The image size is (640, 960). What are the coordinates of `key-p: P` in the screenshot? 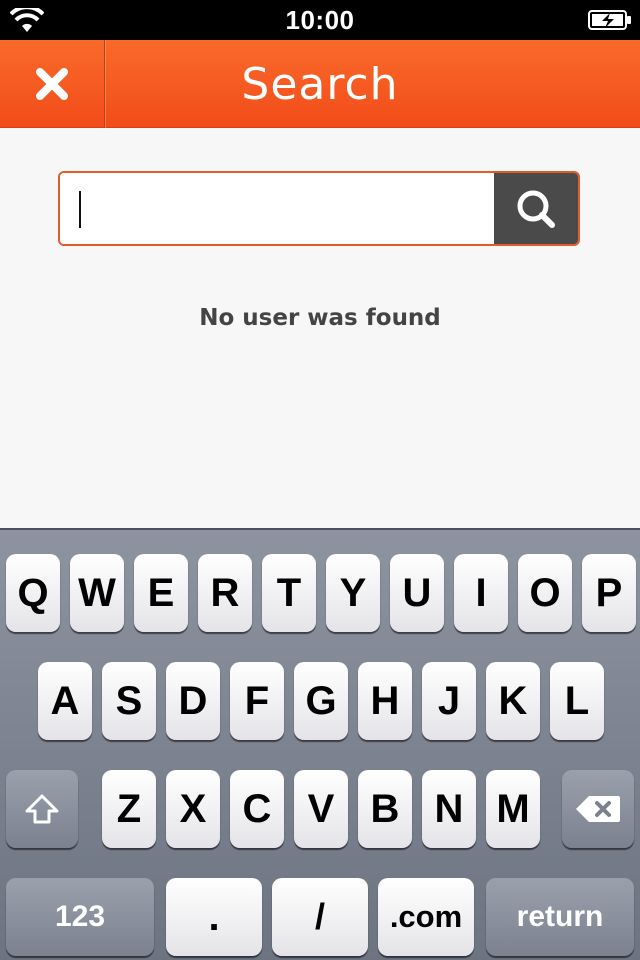 It's located at (609, 593).